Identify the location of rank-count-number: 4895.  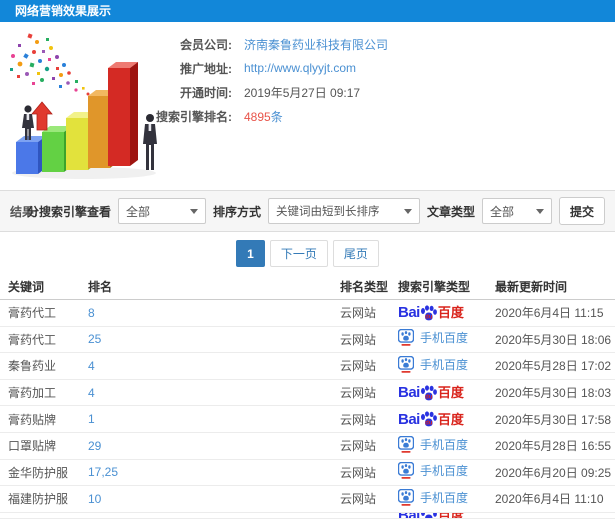
(257, 116).